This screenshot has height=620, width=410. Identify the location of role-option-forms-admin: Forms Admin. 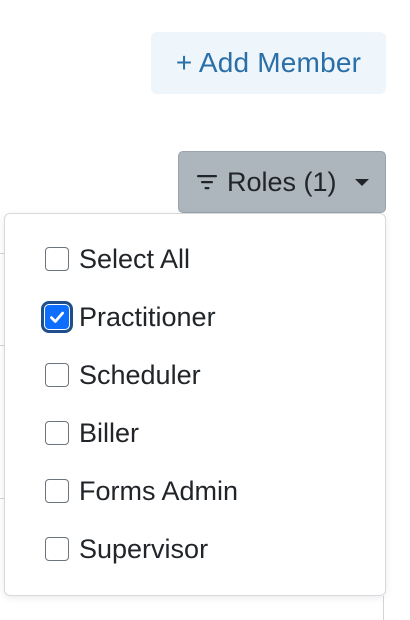
(141, 491).